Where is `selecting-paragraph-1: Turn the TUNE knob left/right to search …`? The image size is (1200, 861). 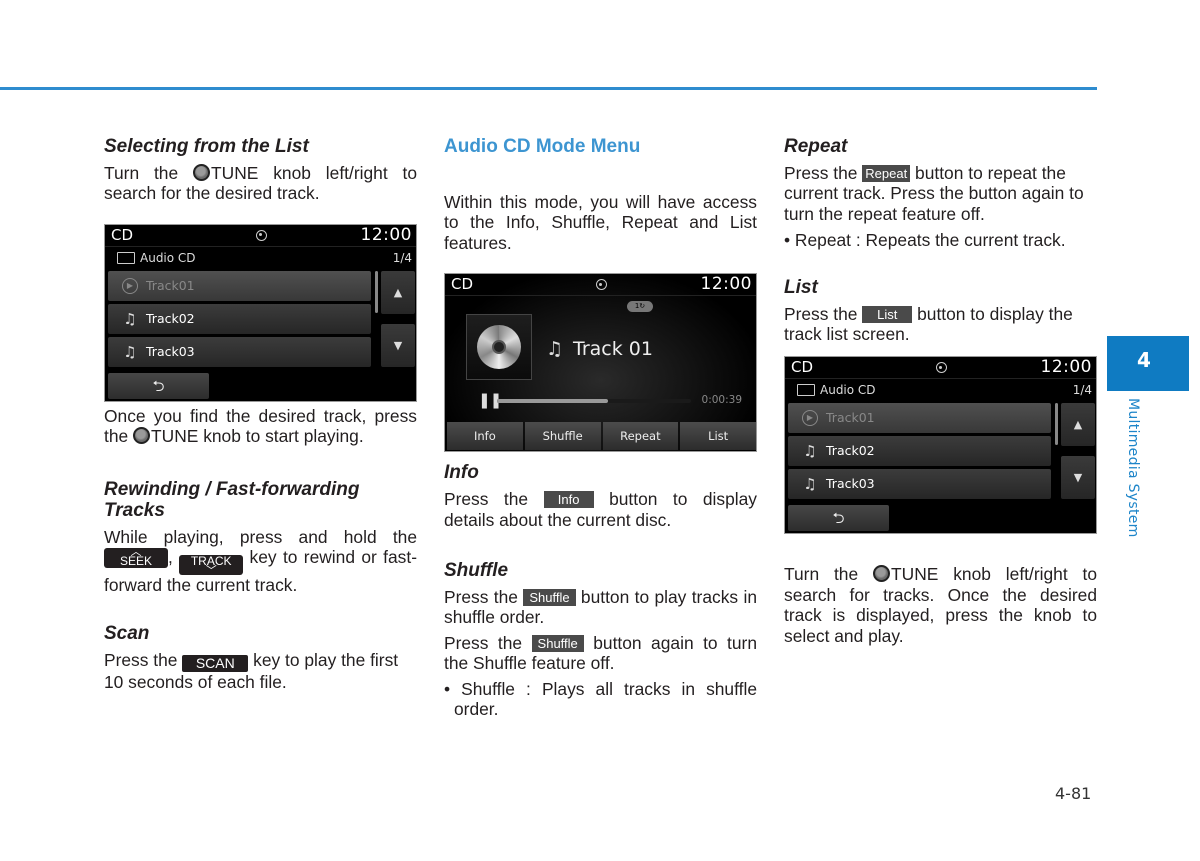 selecting-paragraph-1: Turn the TUNE knob left/right to search … is located at coordinates (261, 183).